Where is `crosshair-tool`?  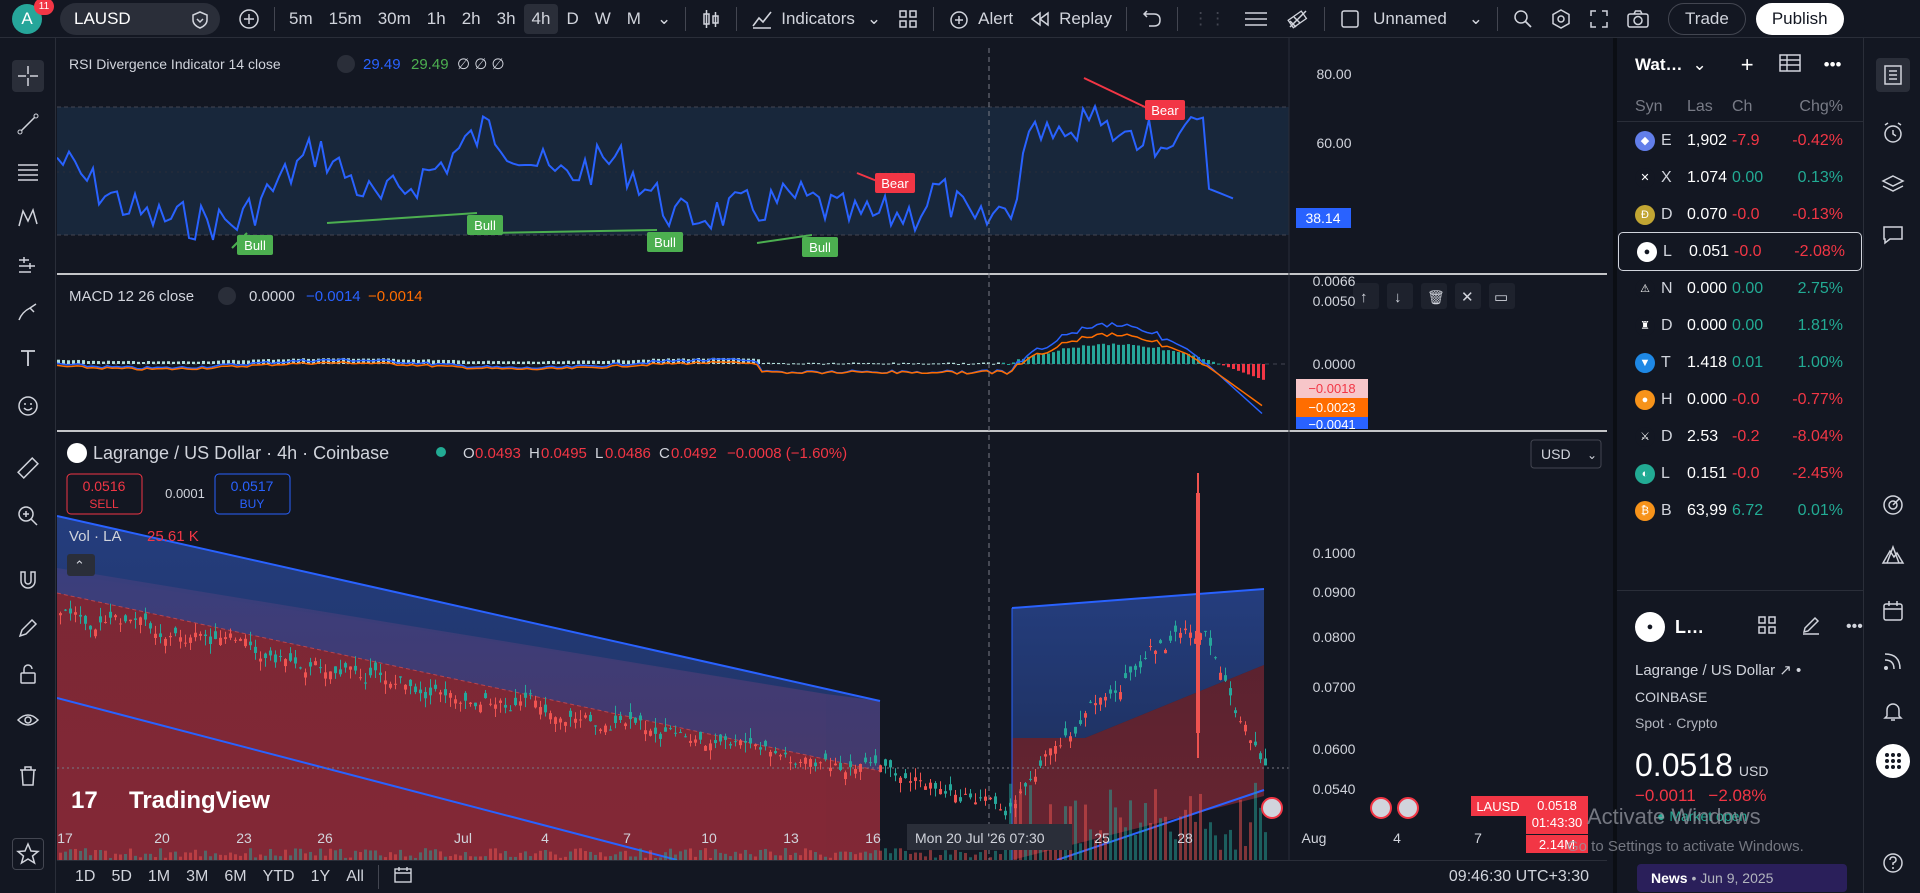 crosshair-tool is located at coordinates (28, 76).